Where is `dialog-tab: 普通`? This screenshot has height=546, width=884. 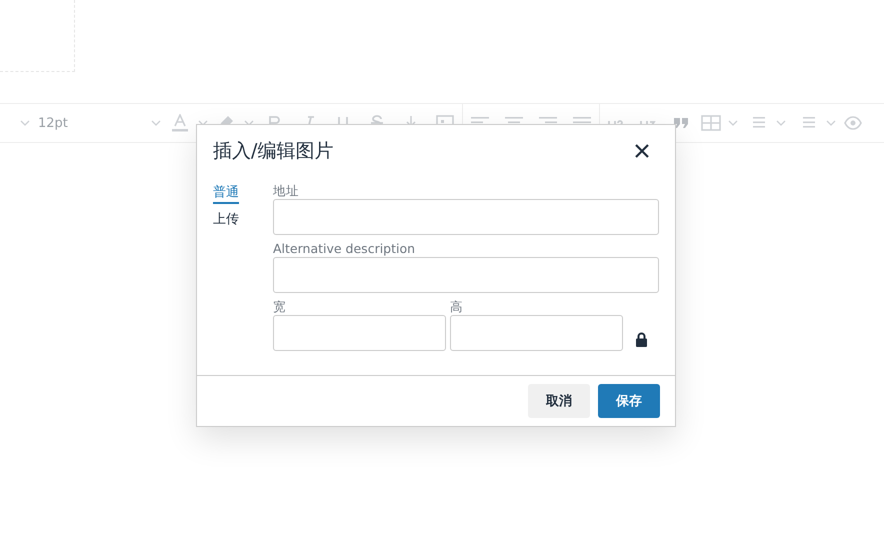 dialog-tab: 普通 is located at coordinates (226, 193).